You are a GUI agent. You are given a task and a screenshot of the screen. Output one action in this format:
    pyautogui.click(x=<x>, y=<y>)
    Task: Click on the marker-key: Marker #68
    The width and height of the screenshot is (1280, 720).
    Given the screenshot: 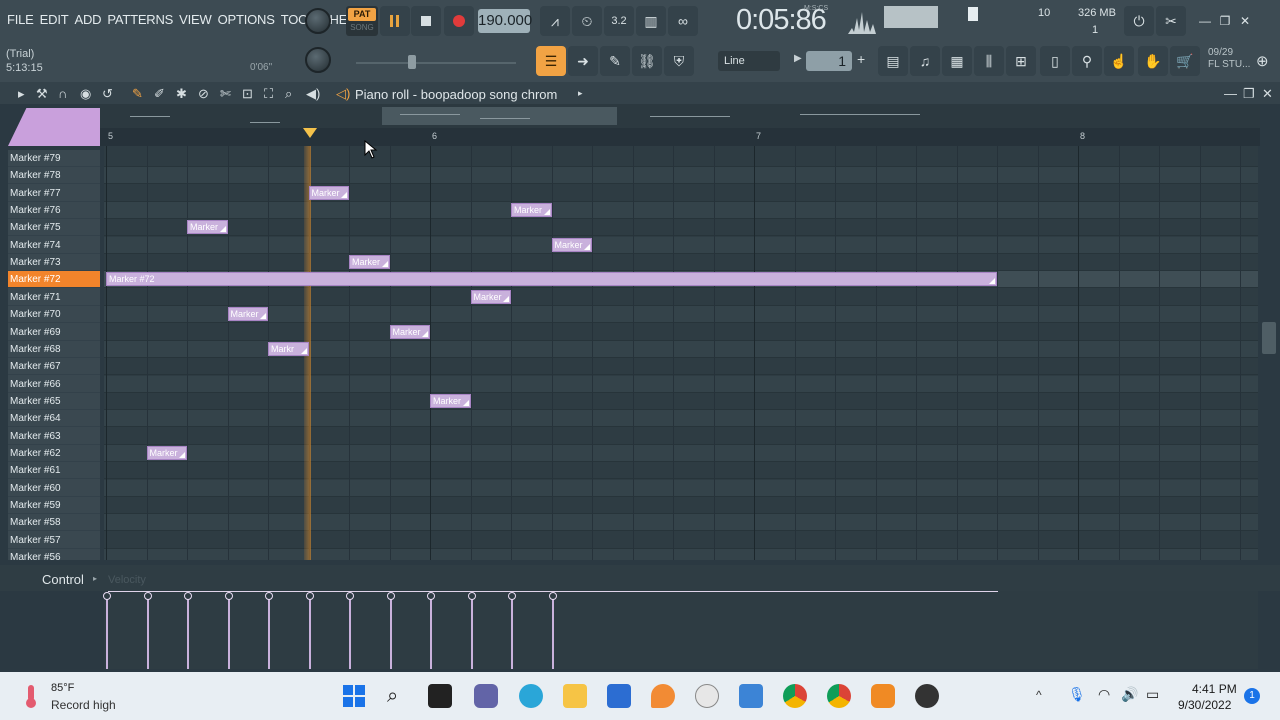 What is the action you would take?
    pyautogui.click(x=54, y=349)
    